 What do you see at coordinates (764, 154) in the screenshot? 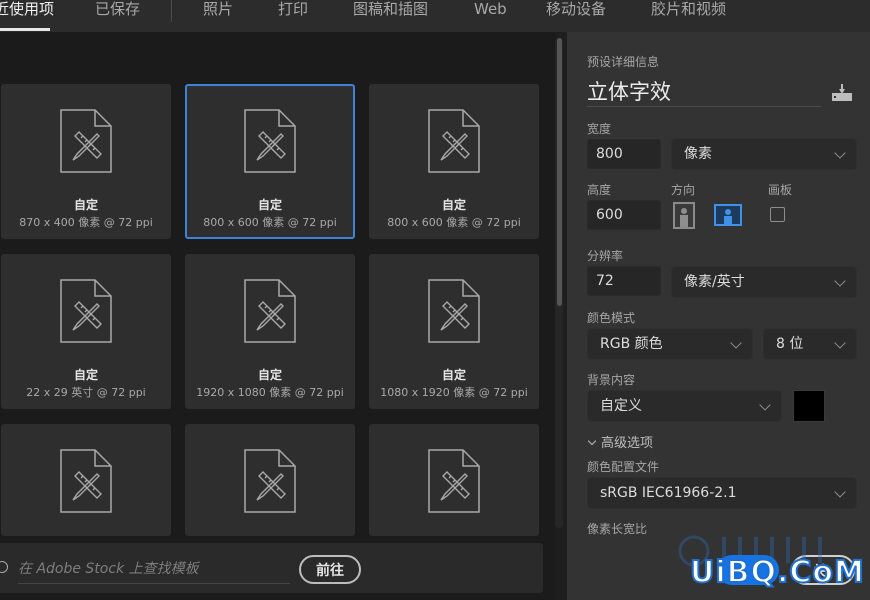
I see `width-unit-select: 像素` at bounding box center [764, 154].